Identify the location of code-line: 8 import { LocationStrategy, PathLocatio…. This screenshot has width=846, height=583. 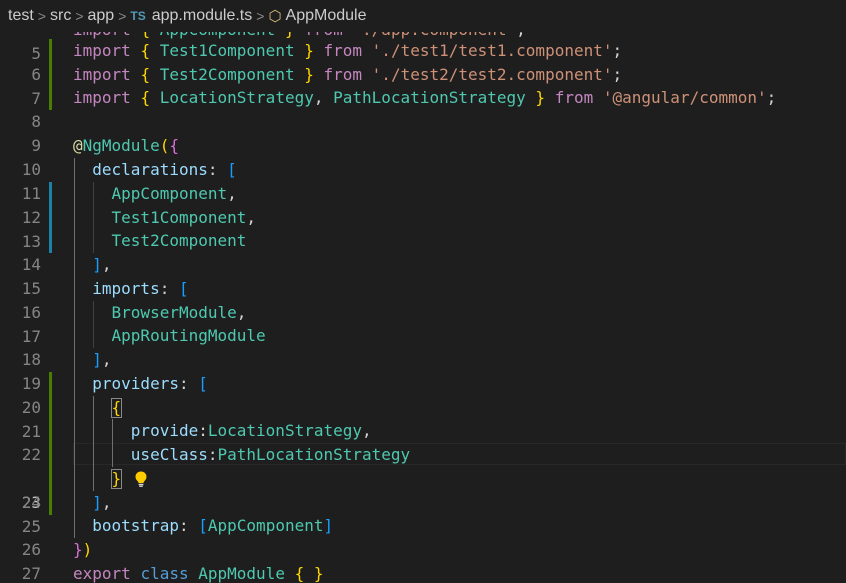
(423, 108).